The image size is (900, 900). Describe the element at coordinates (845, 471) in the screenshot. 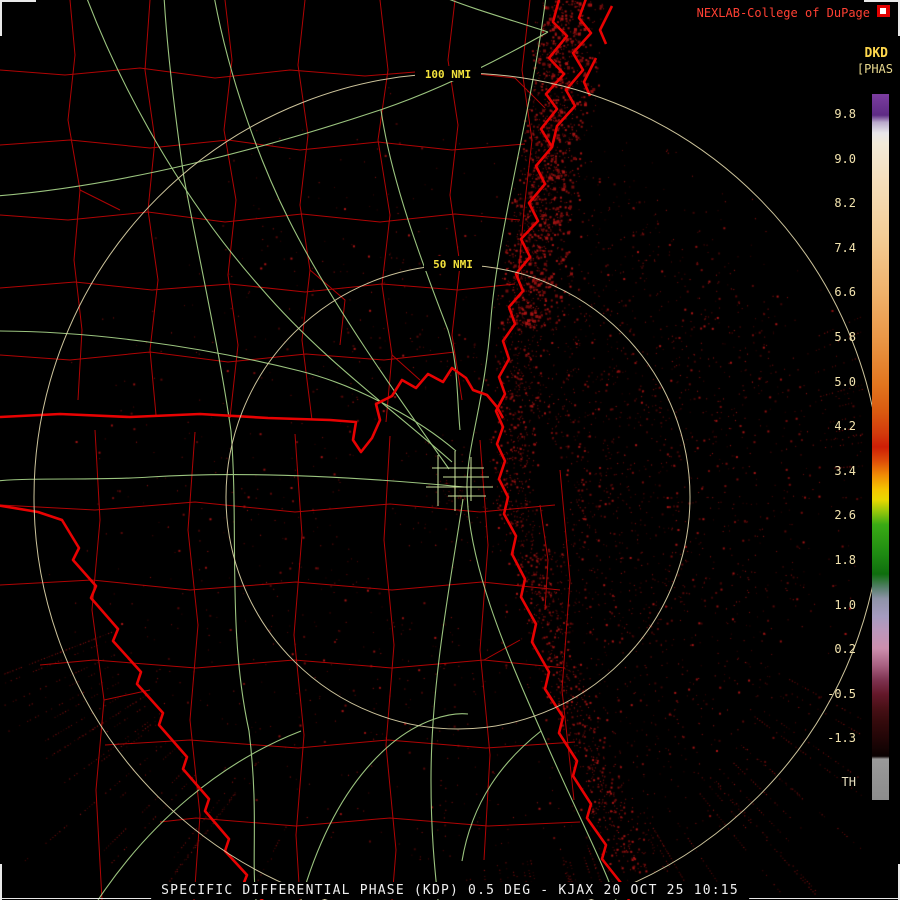

I see `colorbar-tick-label: 3.4` at that location.